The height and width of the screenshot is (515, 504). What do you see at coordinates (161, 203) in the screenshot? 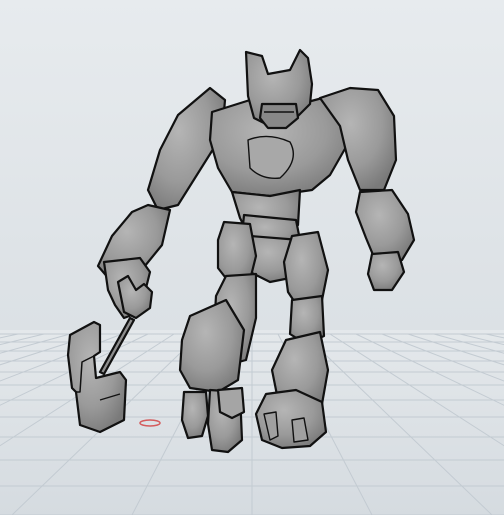
I see `left-arm` at bounding box center [161, 203].